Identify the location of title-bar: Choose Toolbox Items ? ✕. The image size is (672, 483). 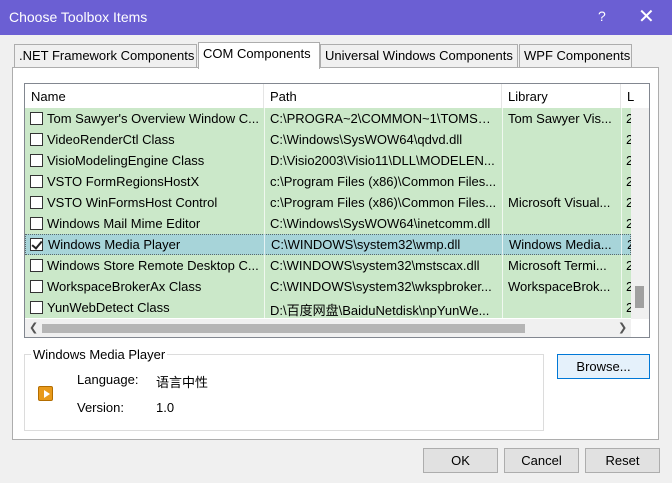
(336, 17).